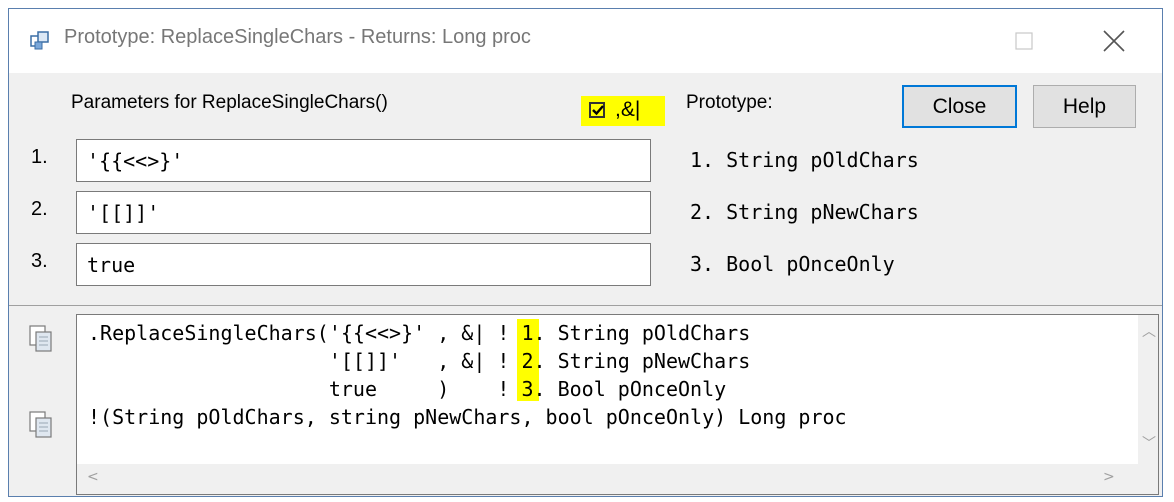 The width and height of the screenshot is (1174, 502). I want to click on horizontal-scrollbar: < >, so click(608, 479).